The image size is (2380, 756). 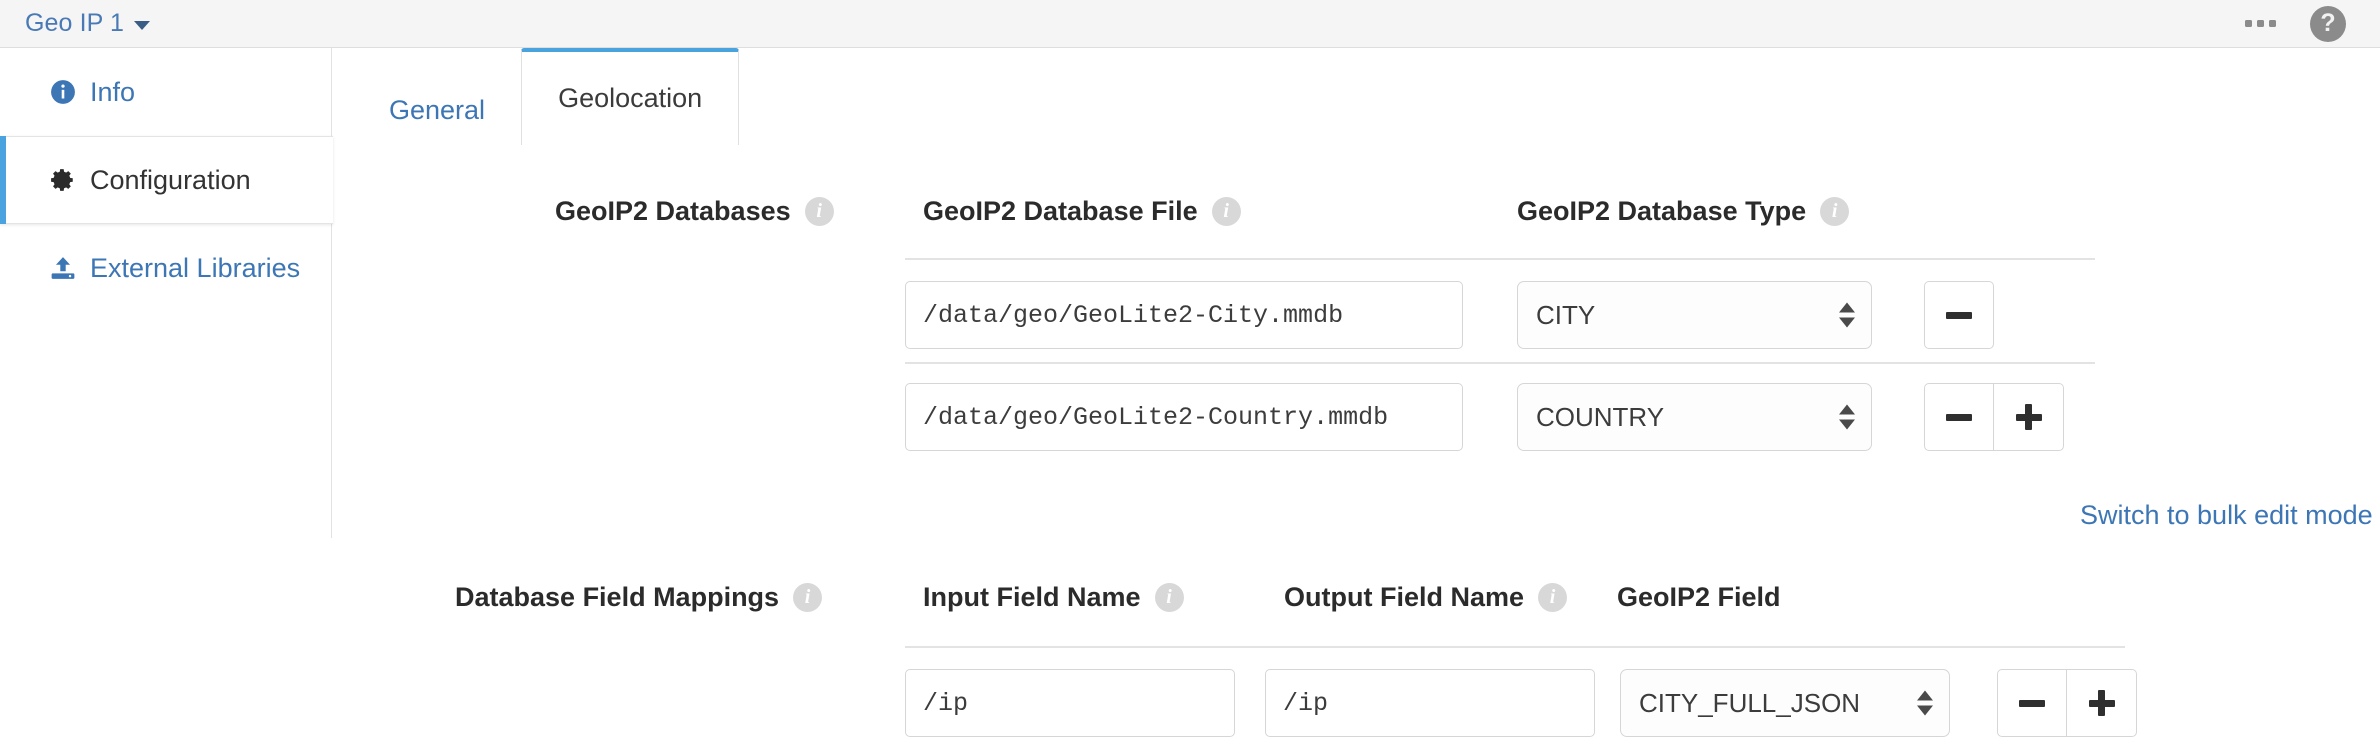 I want to click on geoip2-database-file-label: GeoIP2 Database File i, so click(x=1082, y=211).